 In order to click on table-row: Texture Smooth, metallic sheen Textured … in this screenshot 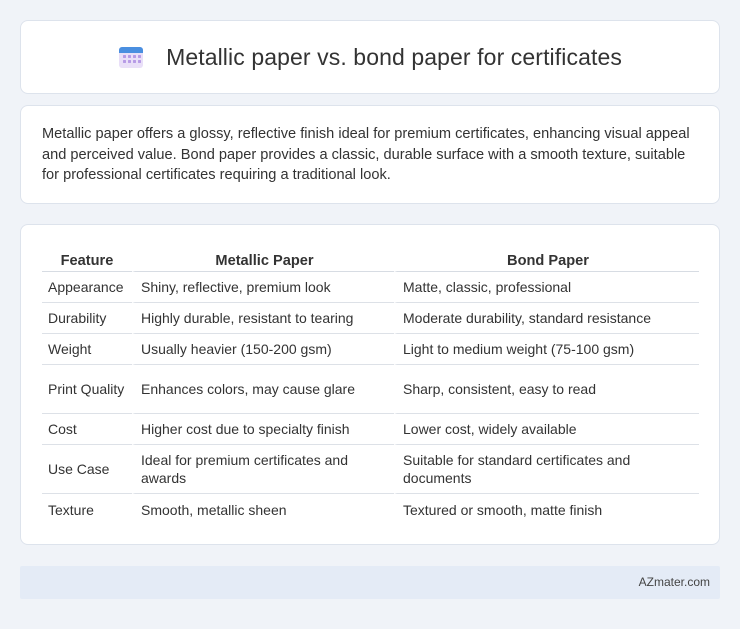, I will do `click(370, 509)`.